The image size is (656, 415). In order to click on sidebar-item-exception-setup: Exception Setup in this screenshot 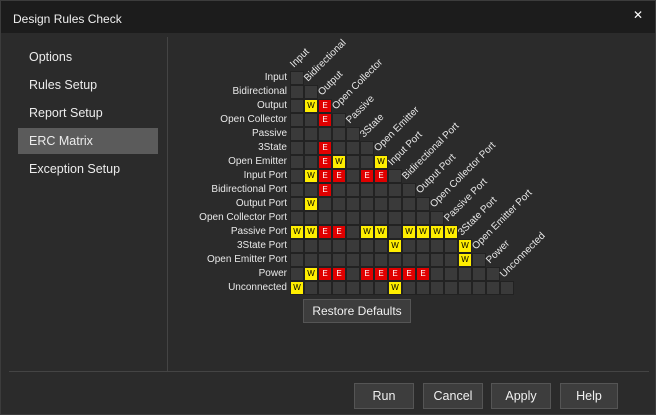, I will do `click(88, 169)`.